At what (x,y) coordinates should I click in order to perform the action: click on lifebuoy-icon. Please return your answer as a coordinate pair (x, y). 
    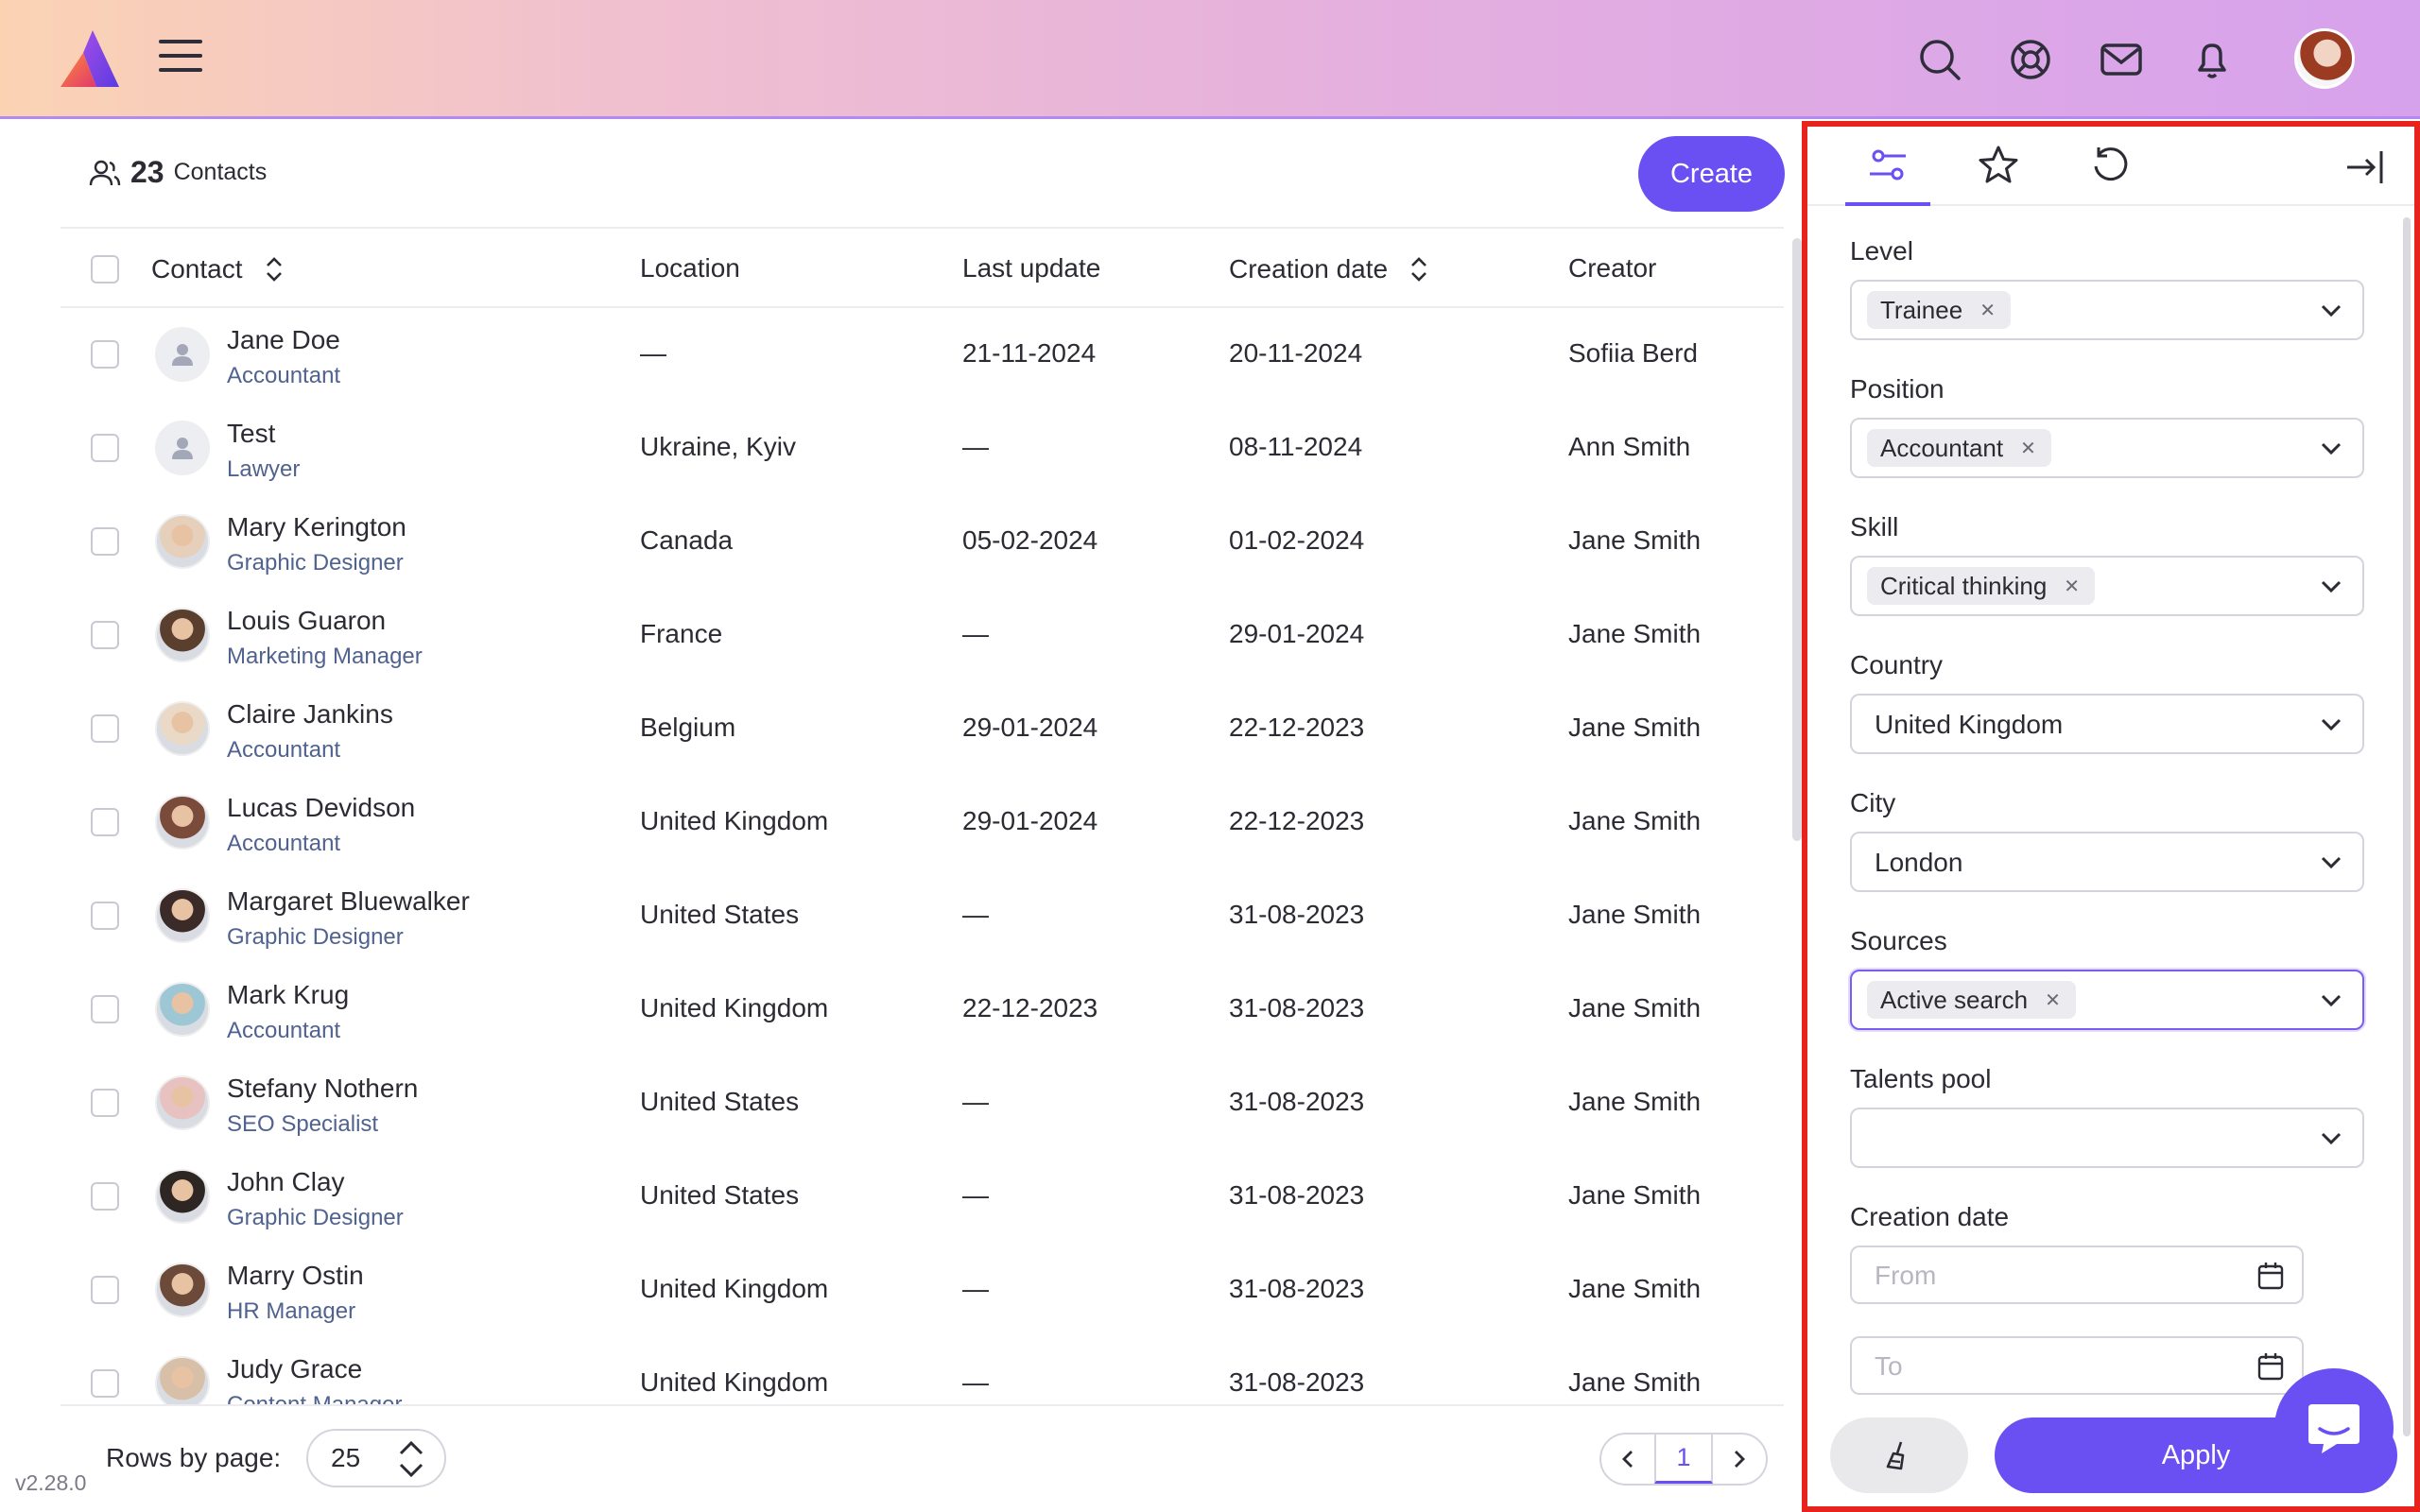
    Looking at the image, I should click on (2031, 59).